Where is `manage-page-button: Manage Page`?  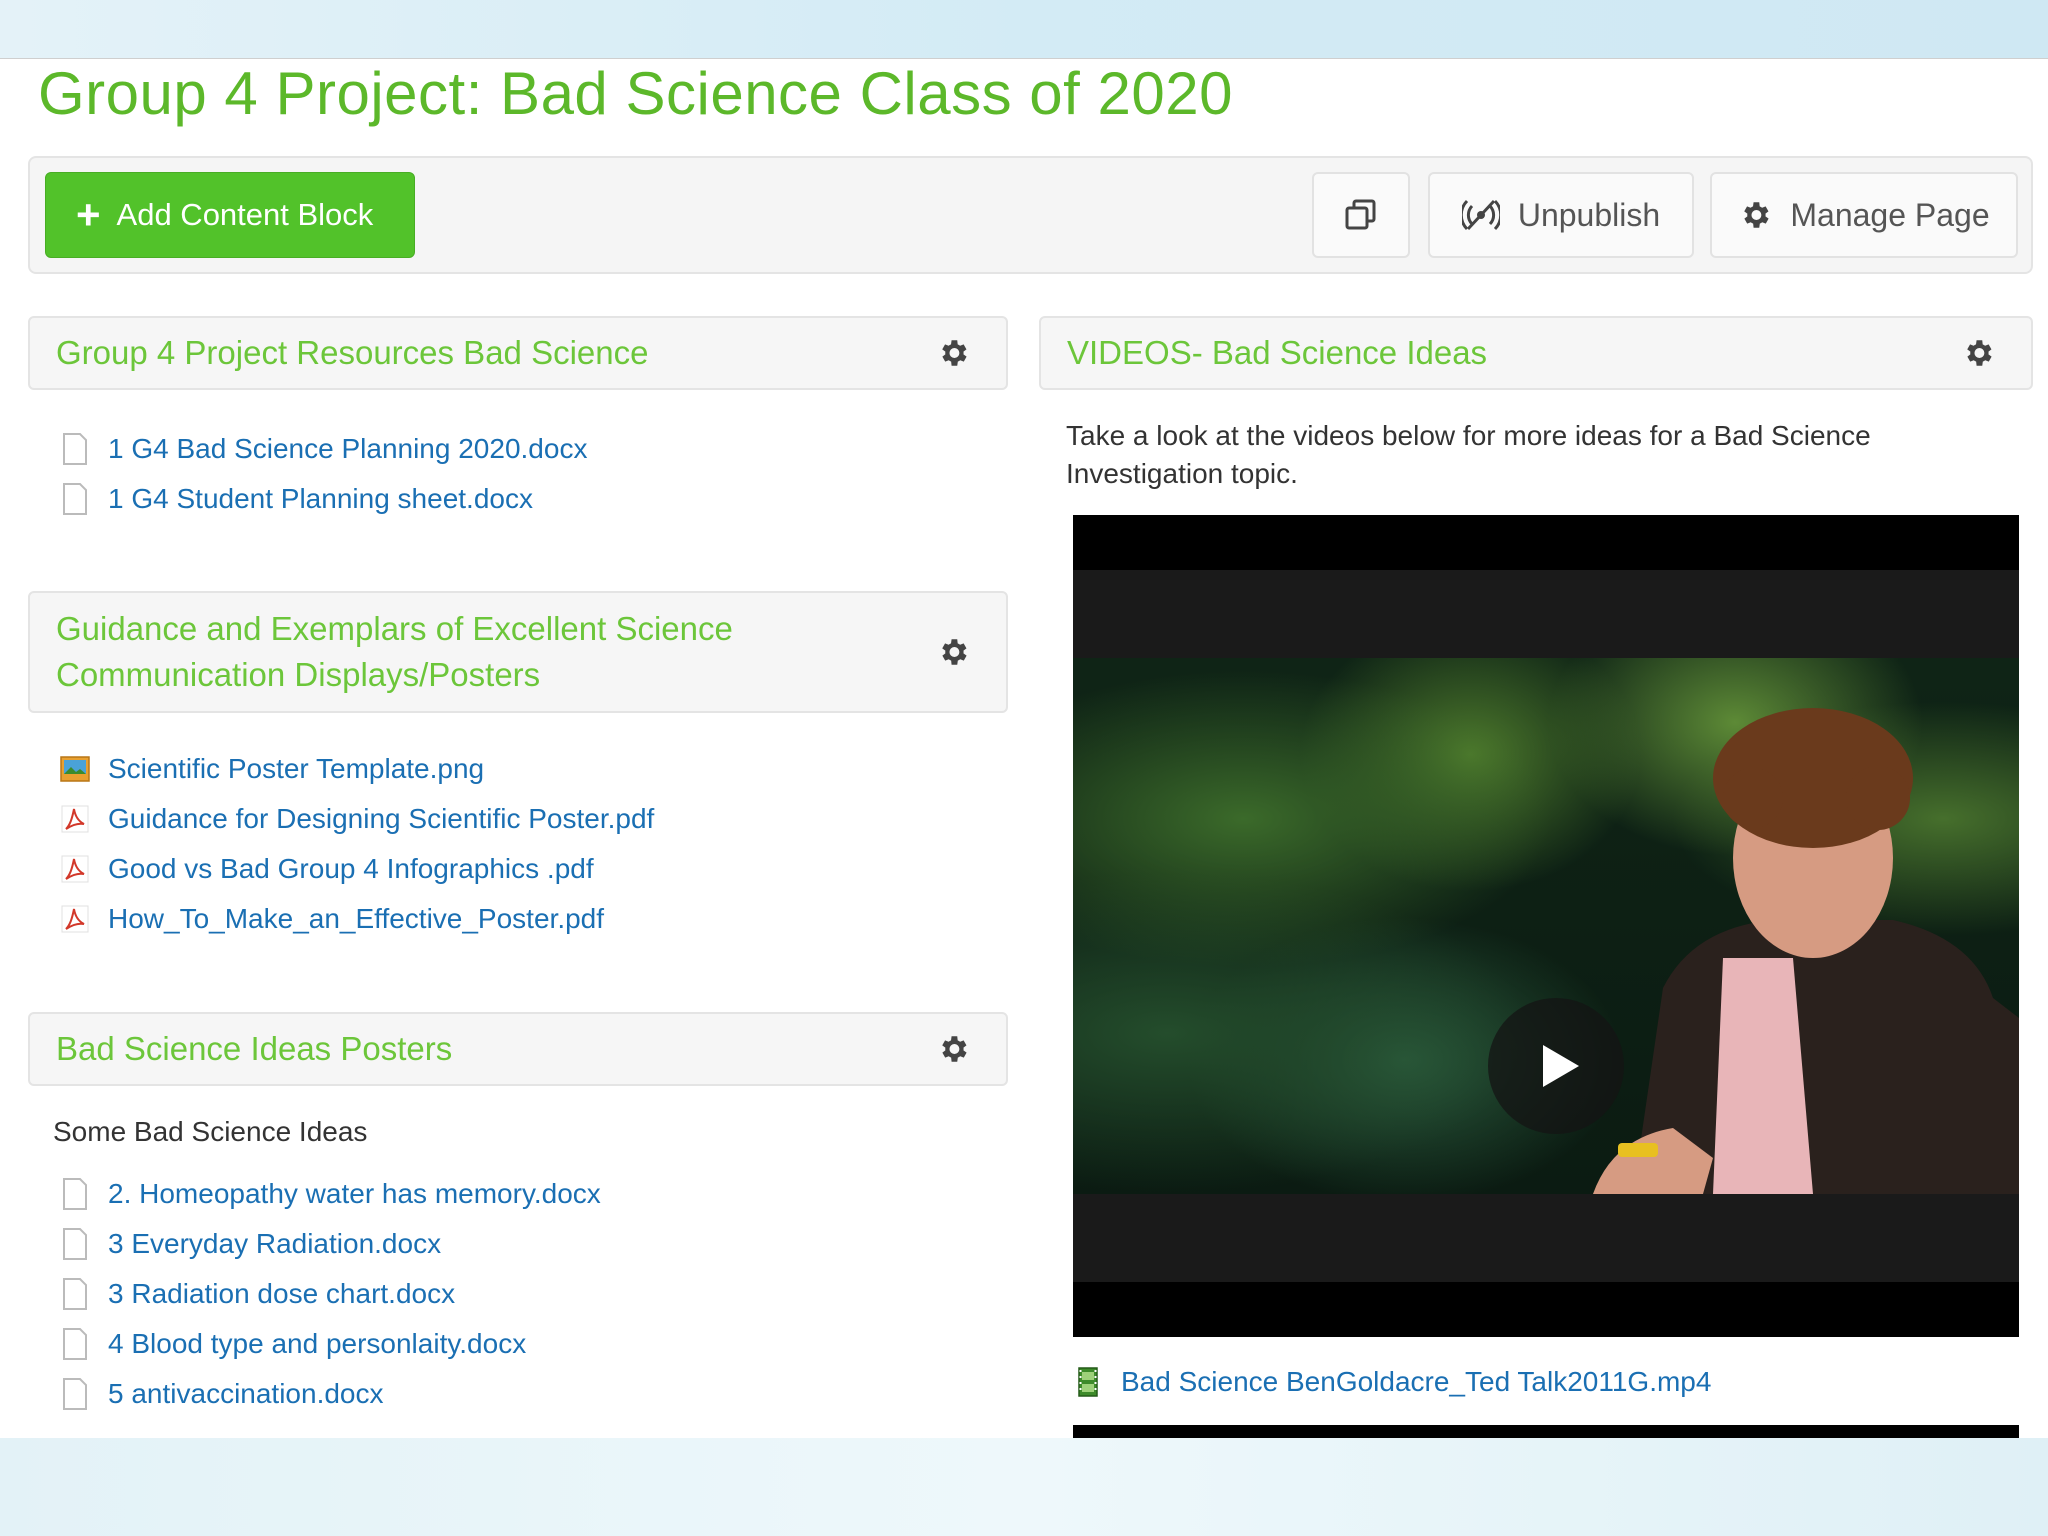 manage-page-button: Manage Page is located at coordinates (1864, 215).